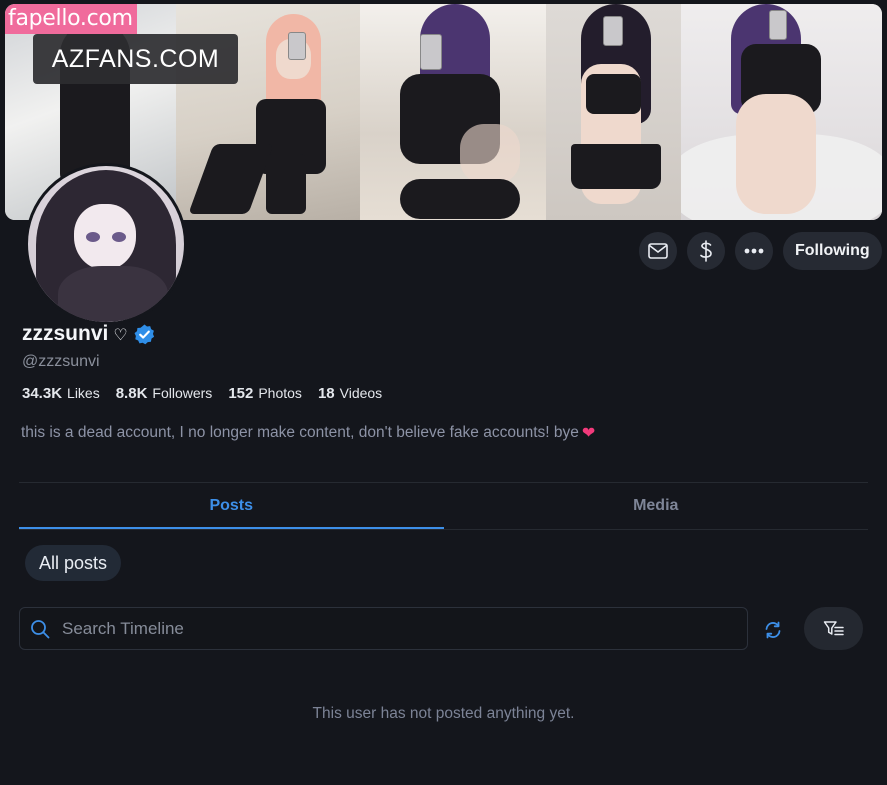 Image resolution: width=887 pixels, height=785 pixels. Describe the element at coordinates (40, 629) in the screenshot. I see `search-icon` at that location.